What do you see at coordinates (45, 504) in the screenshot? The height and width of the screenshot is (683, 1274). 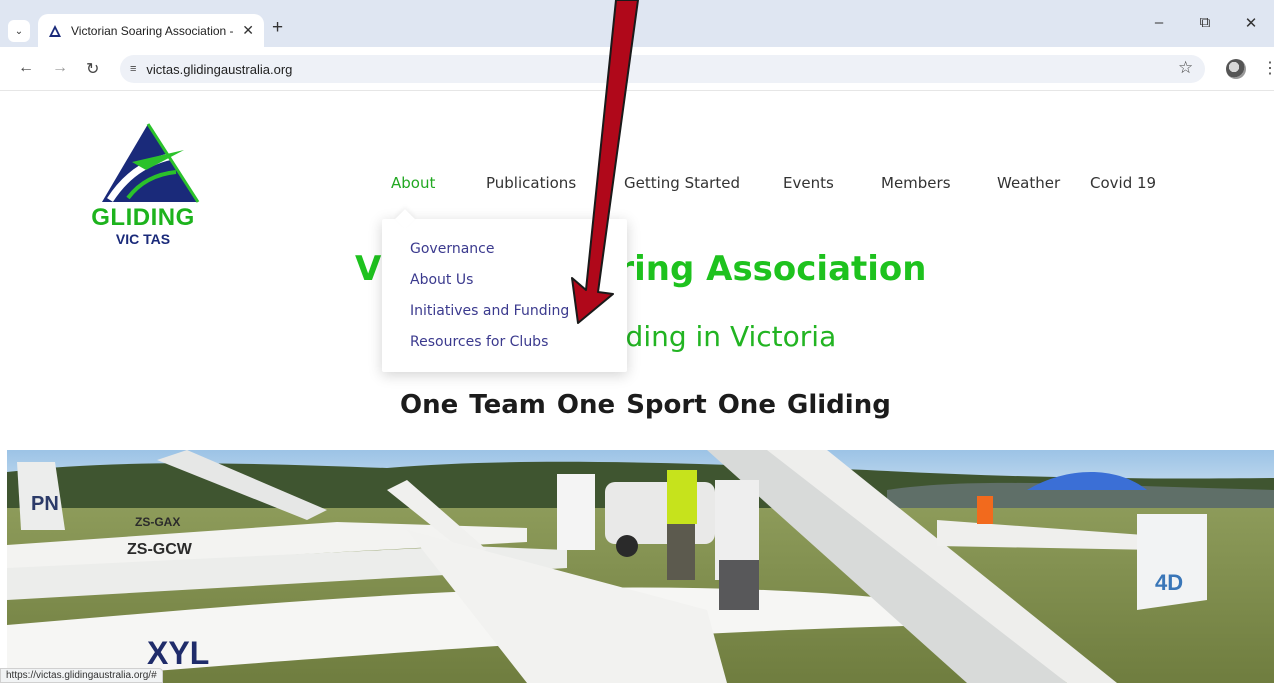 I see `registration-pn: PN` at bounding box center [45, 504].